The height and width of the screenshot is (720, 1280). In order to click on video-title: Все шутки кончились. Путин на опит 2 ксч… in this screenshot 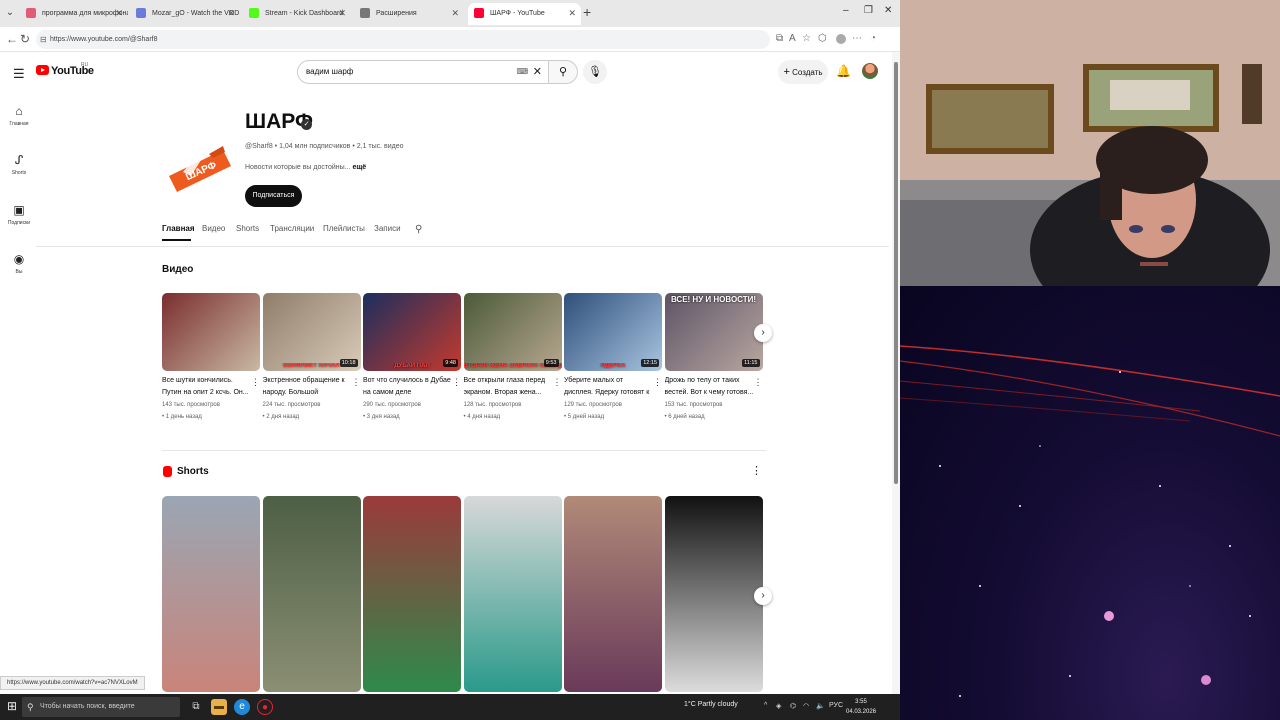, I will do `click(211, 387)`.